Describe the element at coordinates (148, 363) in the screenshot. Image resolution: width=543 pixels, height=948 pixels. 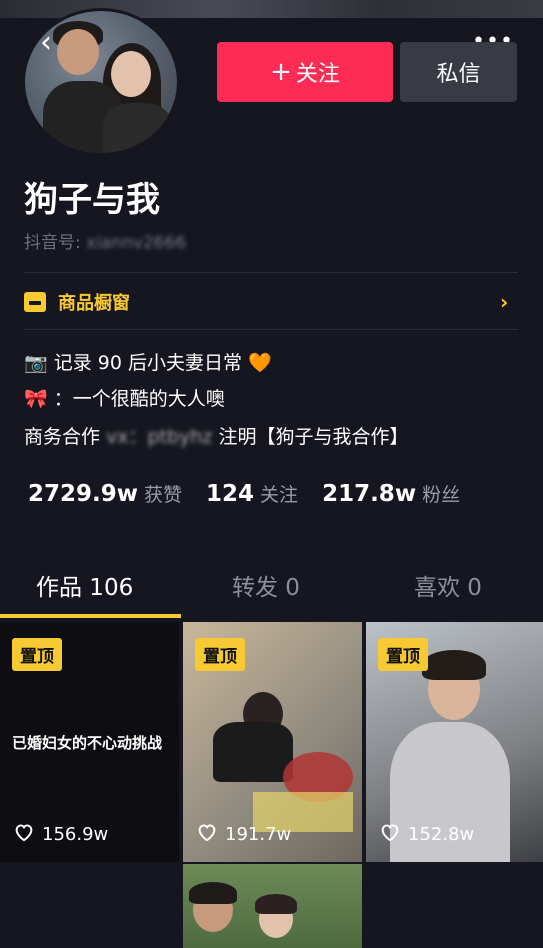
I see `bio-line-1: 📷 记录 90 后小夫妻日常 🧡` at that location.